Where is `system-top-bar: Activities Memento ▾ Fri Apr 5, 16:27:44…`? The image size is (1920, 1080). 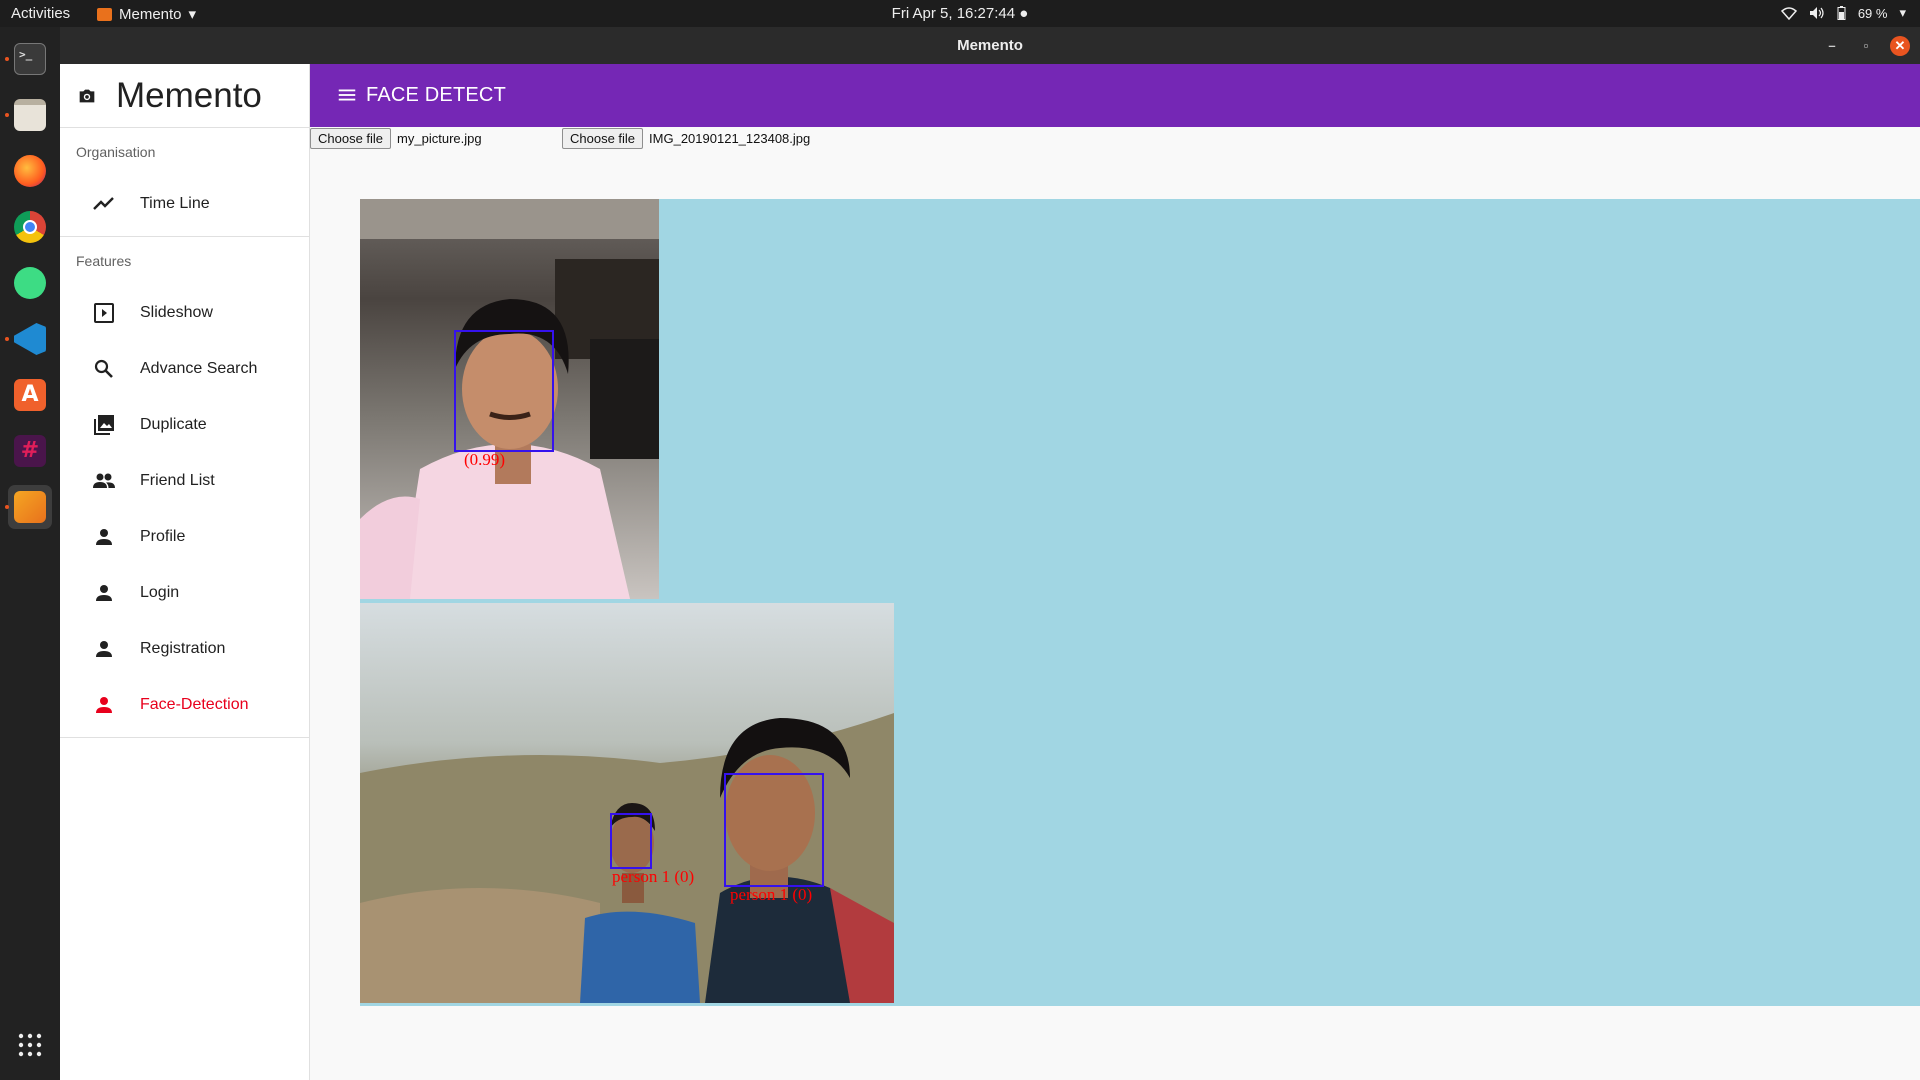 system-top-bar: Activities Memento ▾ Fri Apr 5, 16:27:44… is located at coordinates (960, 13).